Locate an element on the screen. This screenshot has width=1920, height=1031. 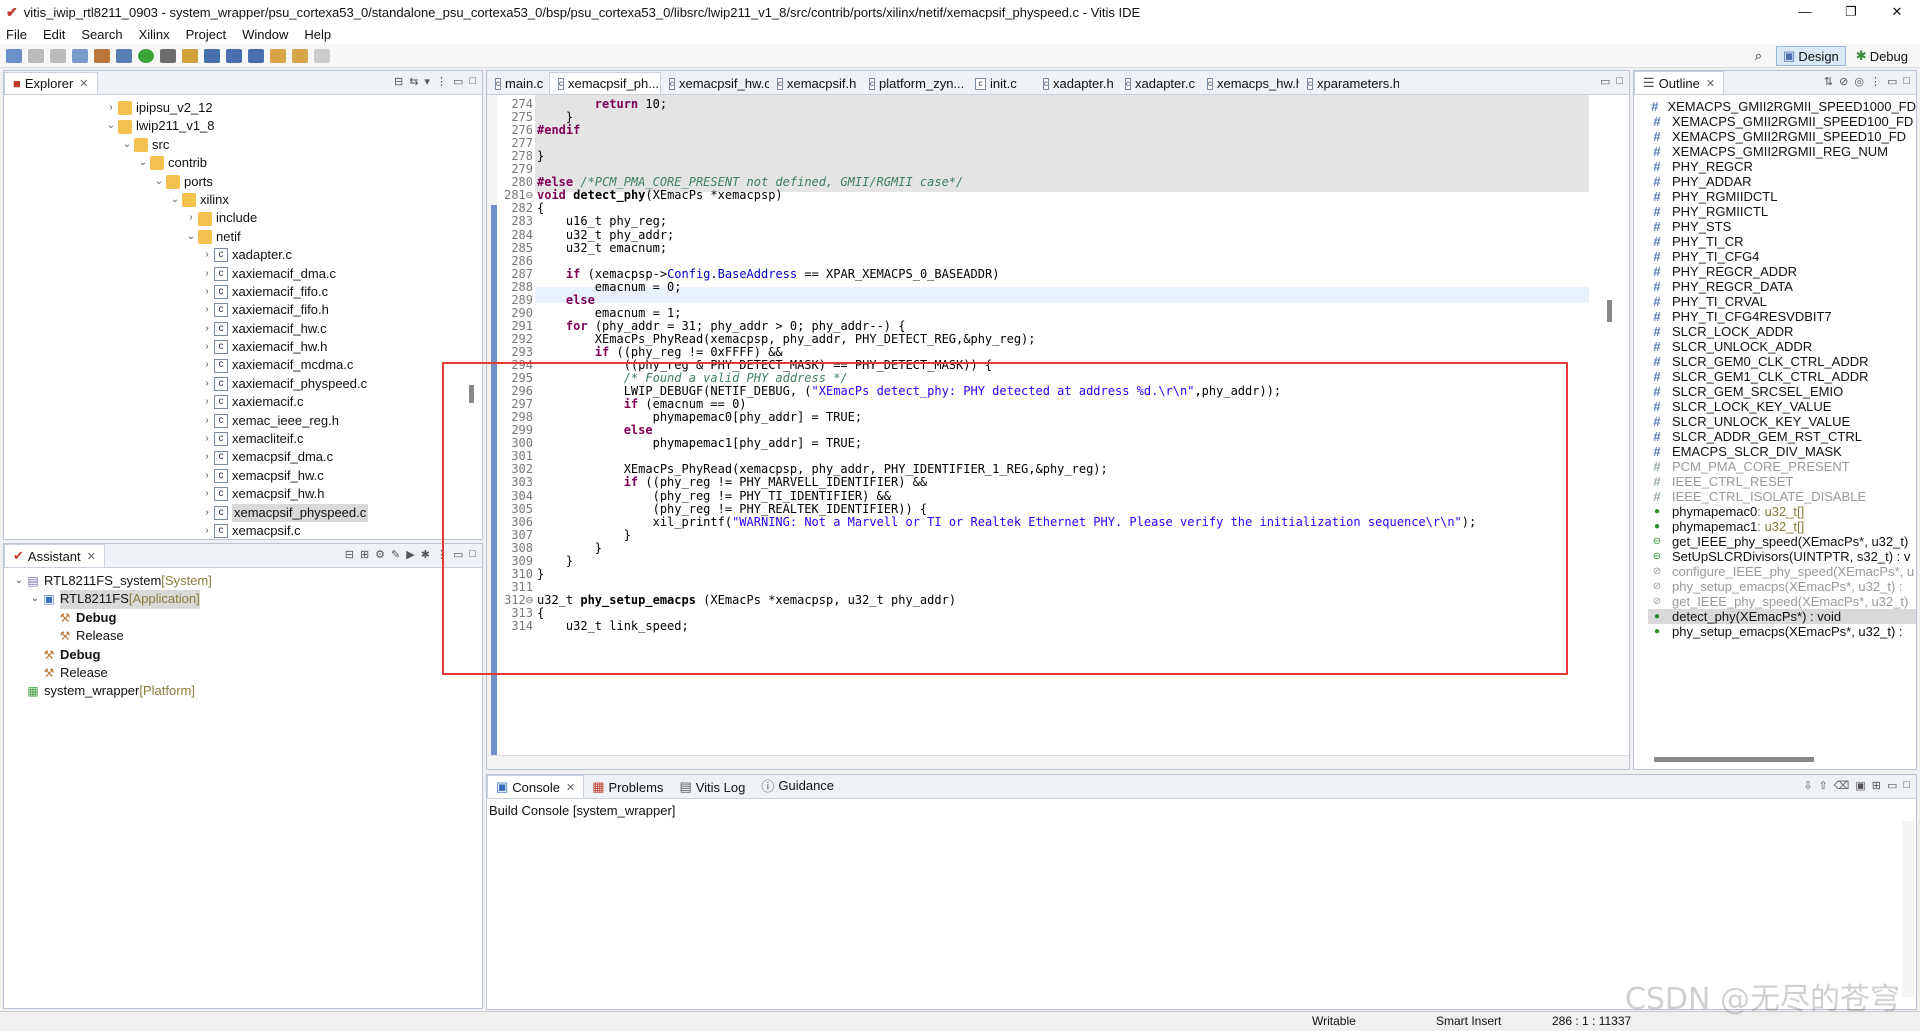
outline-item: # PHY_STS is located at coordinates (1782, 226).